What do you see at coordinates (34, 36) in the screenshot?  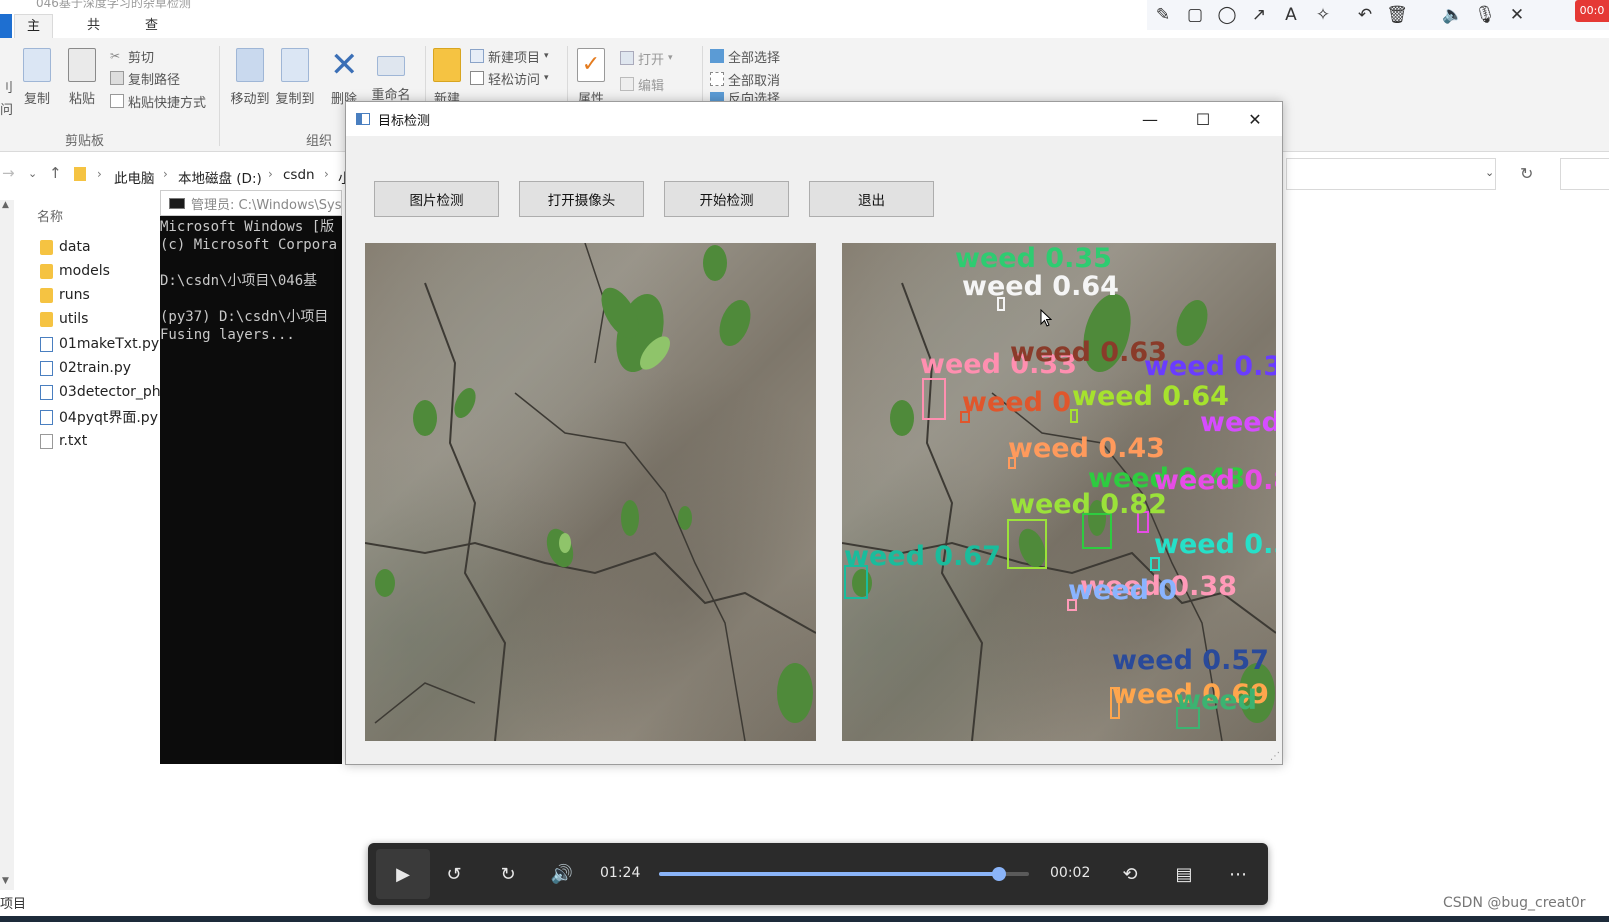 I see `tab-home: 主页` at bounding box center [34, 36].